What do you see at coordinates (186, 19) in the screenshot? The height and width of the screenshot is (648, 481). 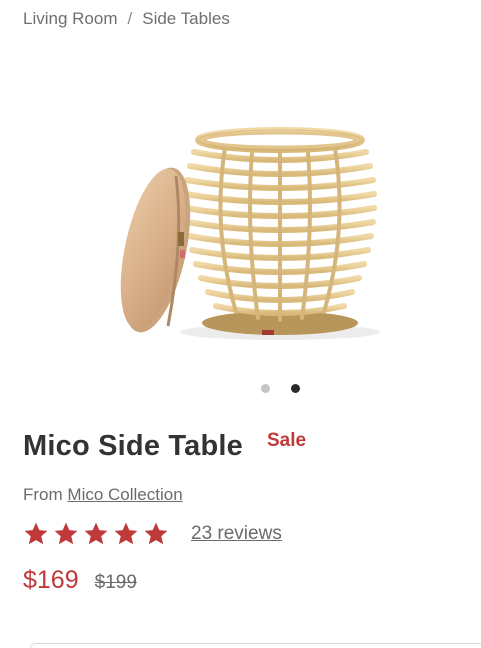 I see `breadcrumb-side-tables: Side Tables` at bounding box center [186, 19].